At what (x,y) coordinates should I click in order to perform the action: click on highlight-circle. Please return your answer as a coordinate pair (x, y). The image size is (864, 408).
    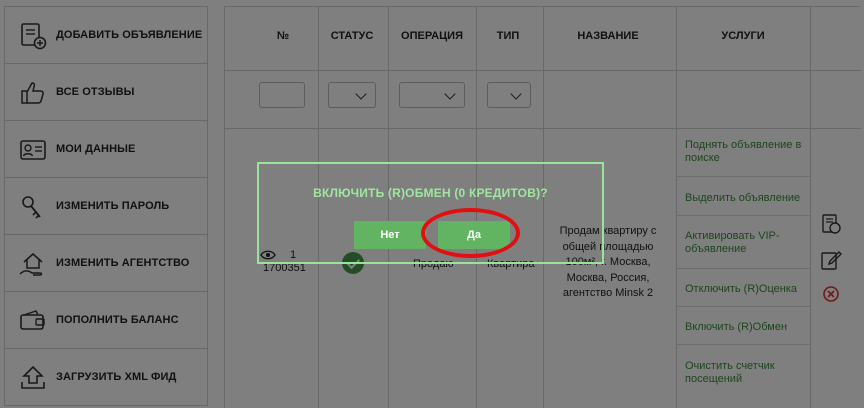
    Looking at the image, I should click on (470, 233).